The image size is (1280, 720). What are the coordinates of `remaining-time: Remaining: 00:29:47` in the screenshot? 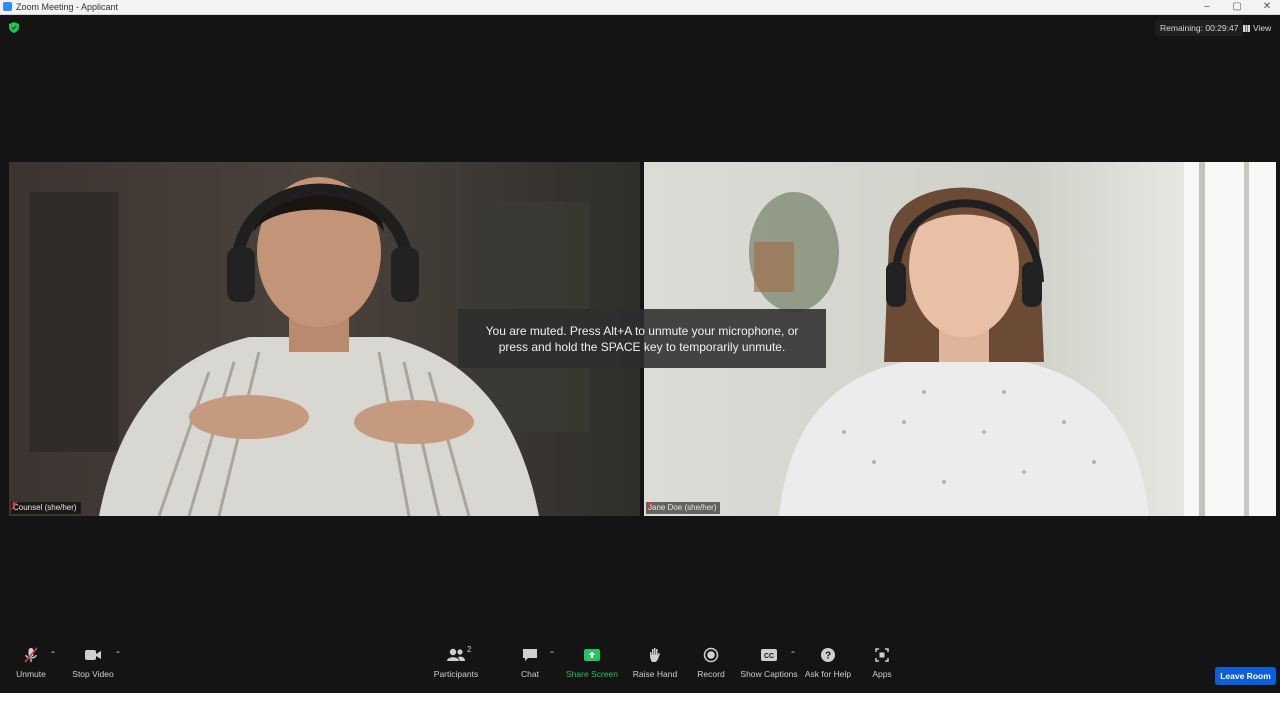 It's located at (1199, 28).